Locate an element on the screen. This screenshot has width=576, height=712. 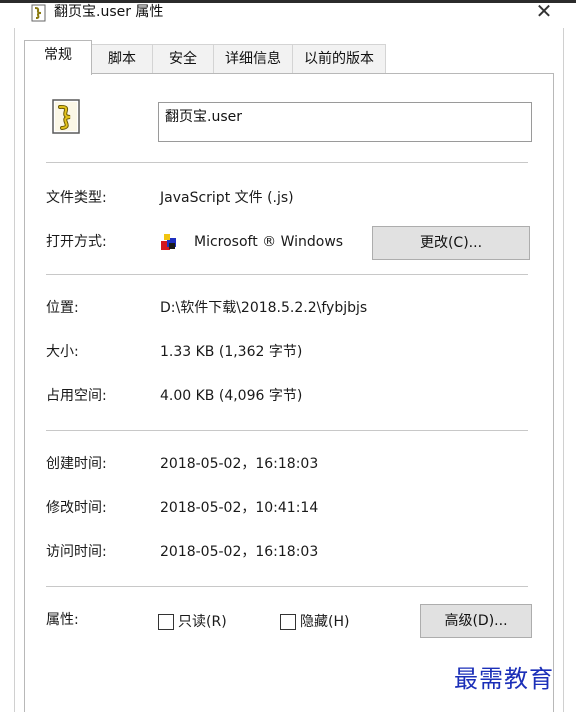
tab-security: 安全 is located at coordinates (183, 59).